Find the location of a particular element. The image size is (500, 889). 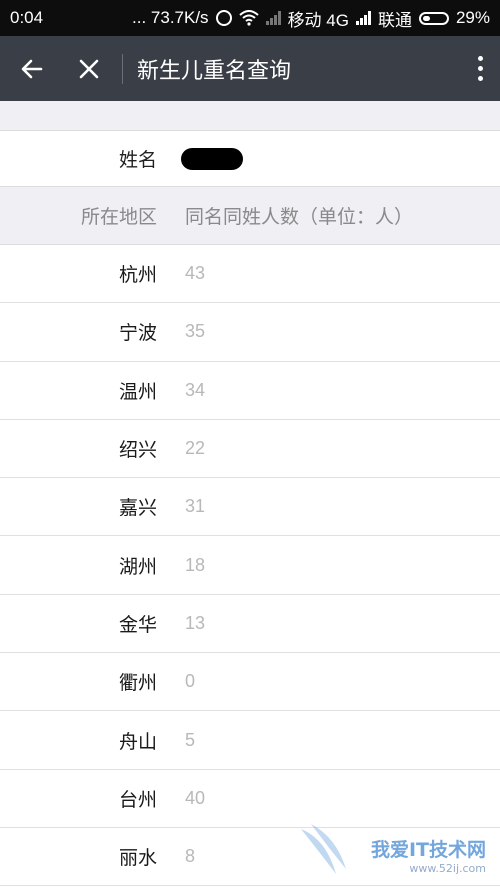

status-time: 0:04 is located at coordinates (27, 17).